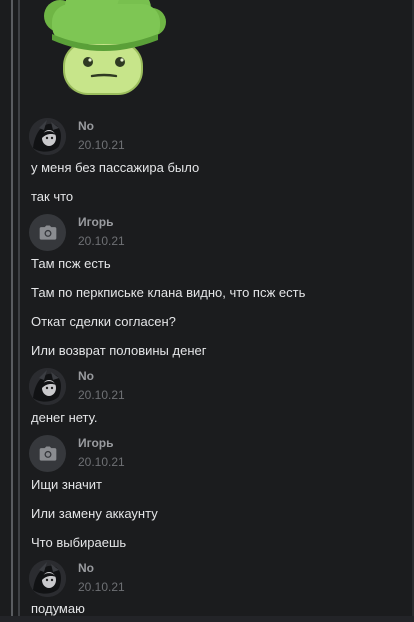 Image resolution: width=414 pixels, height=622 pixels. What do you see at coordinates (64, 417) in the screenshot?
I see `message-text: денег нету.` at bounding box center [64, 417].